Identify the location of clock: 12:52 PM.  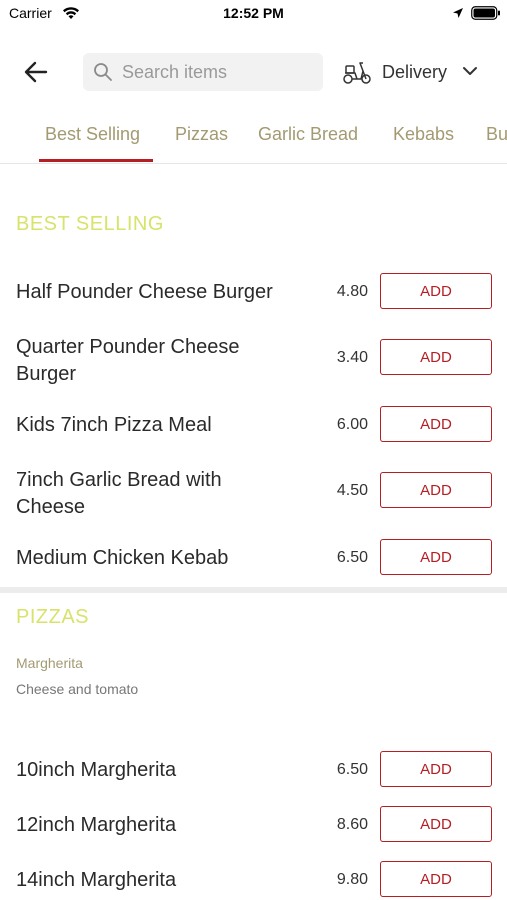
(253, 13).